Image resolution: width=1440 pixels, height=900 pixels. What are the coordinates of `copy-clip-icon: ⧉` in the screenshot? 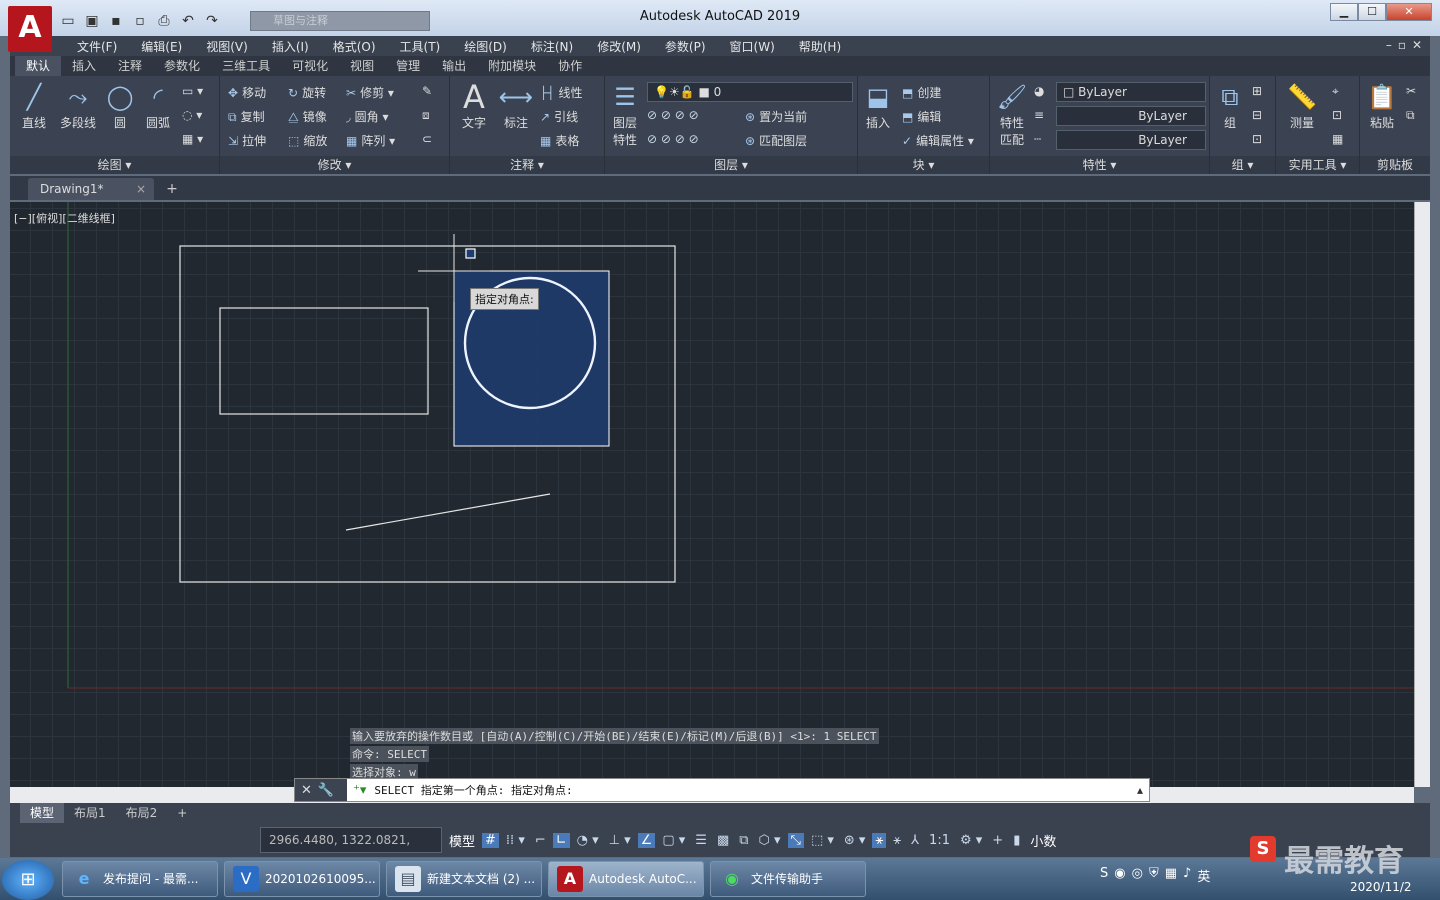 It's located at (1410, 115).